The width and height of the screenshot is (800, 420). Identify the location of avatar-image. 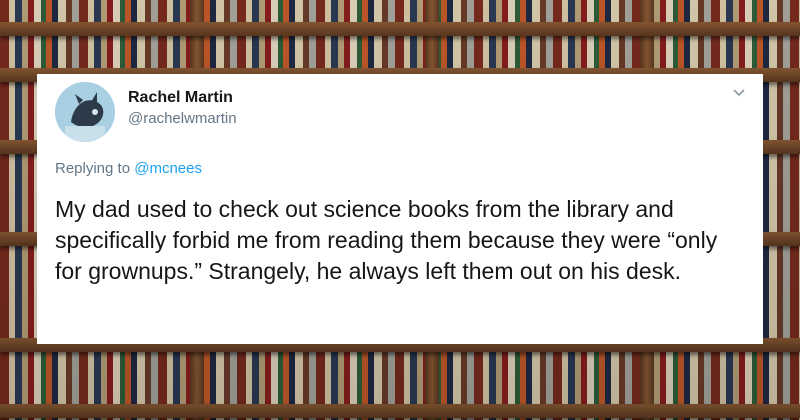
(85, 112).